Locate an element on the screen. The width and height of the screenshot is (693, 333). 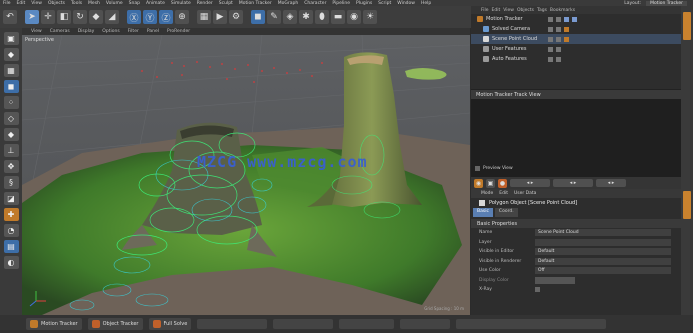
viewport-menu-options: Options is located at coordinates (110, 31).